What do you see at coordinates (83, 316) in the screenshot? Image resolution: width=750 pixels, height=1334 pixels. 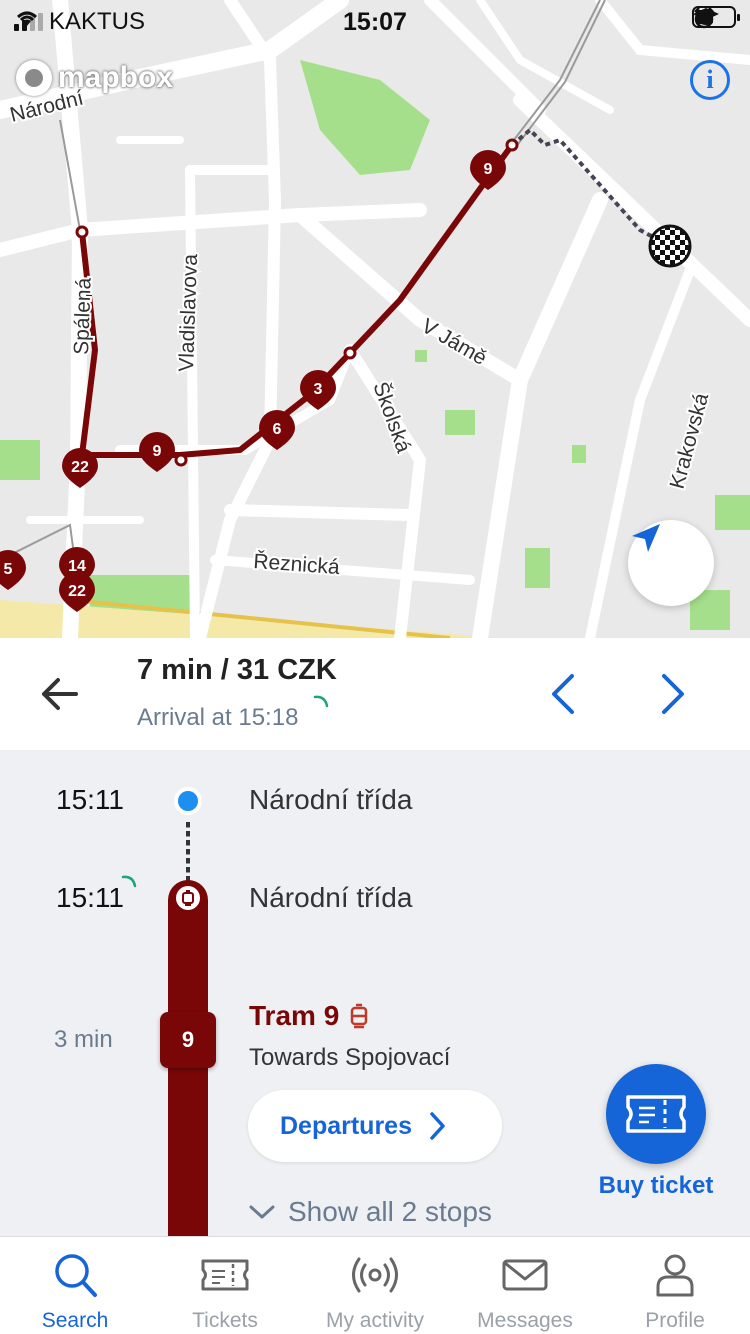 I see `street-label: Spálená` at bounding box center [83, 316].